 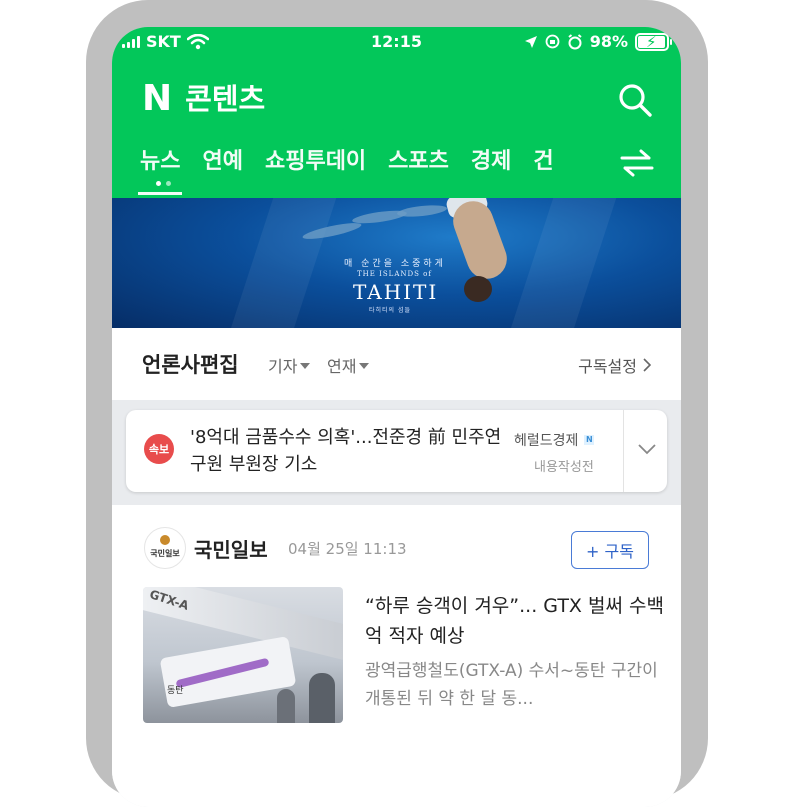 I want to click on alarm-icon, so click(x=575, y=41).